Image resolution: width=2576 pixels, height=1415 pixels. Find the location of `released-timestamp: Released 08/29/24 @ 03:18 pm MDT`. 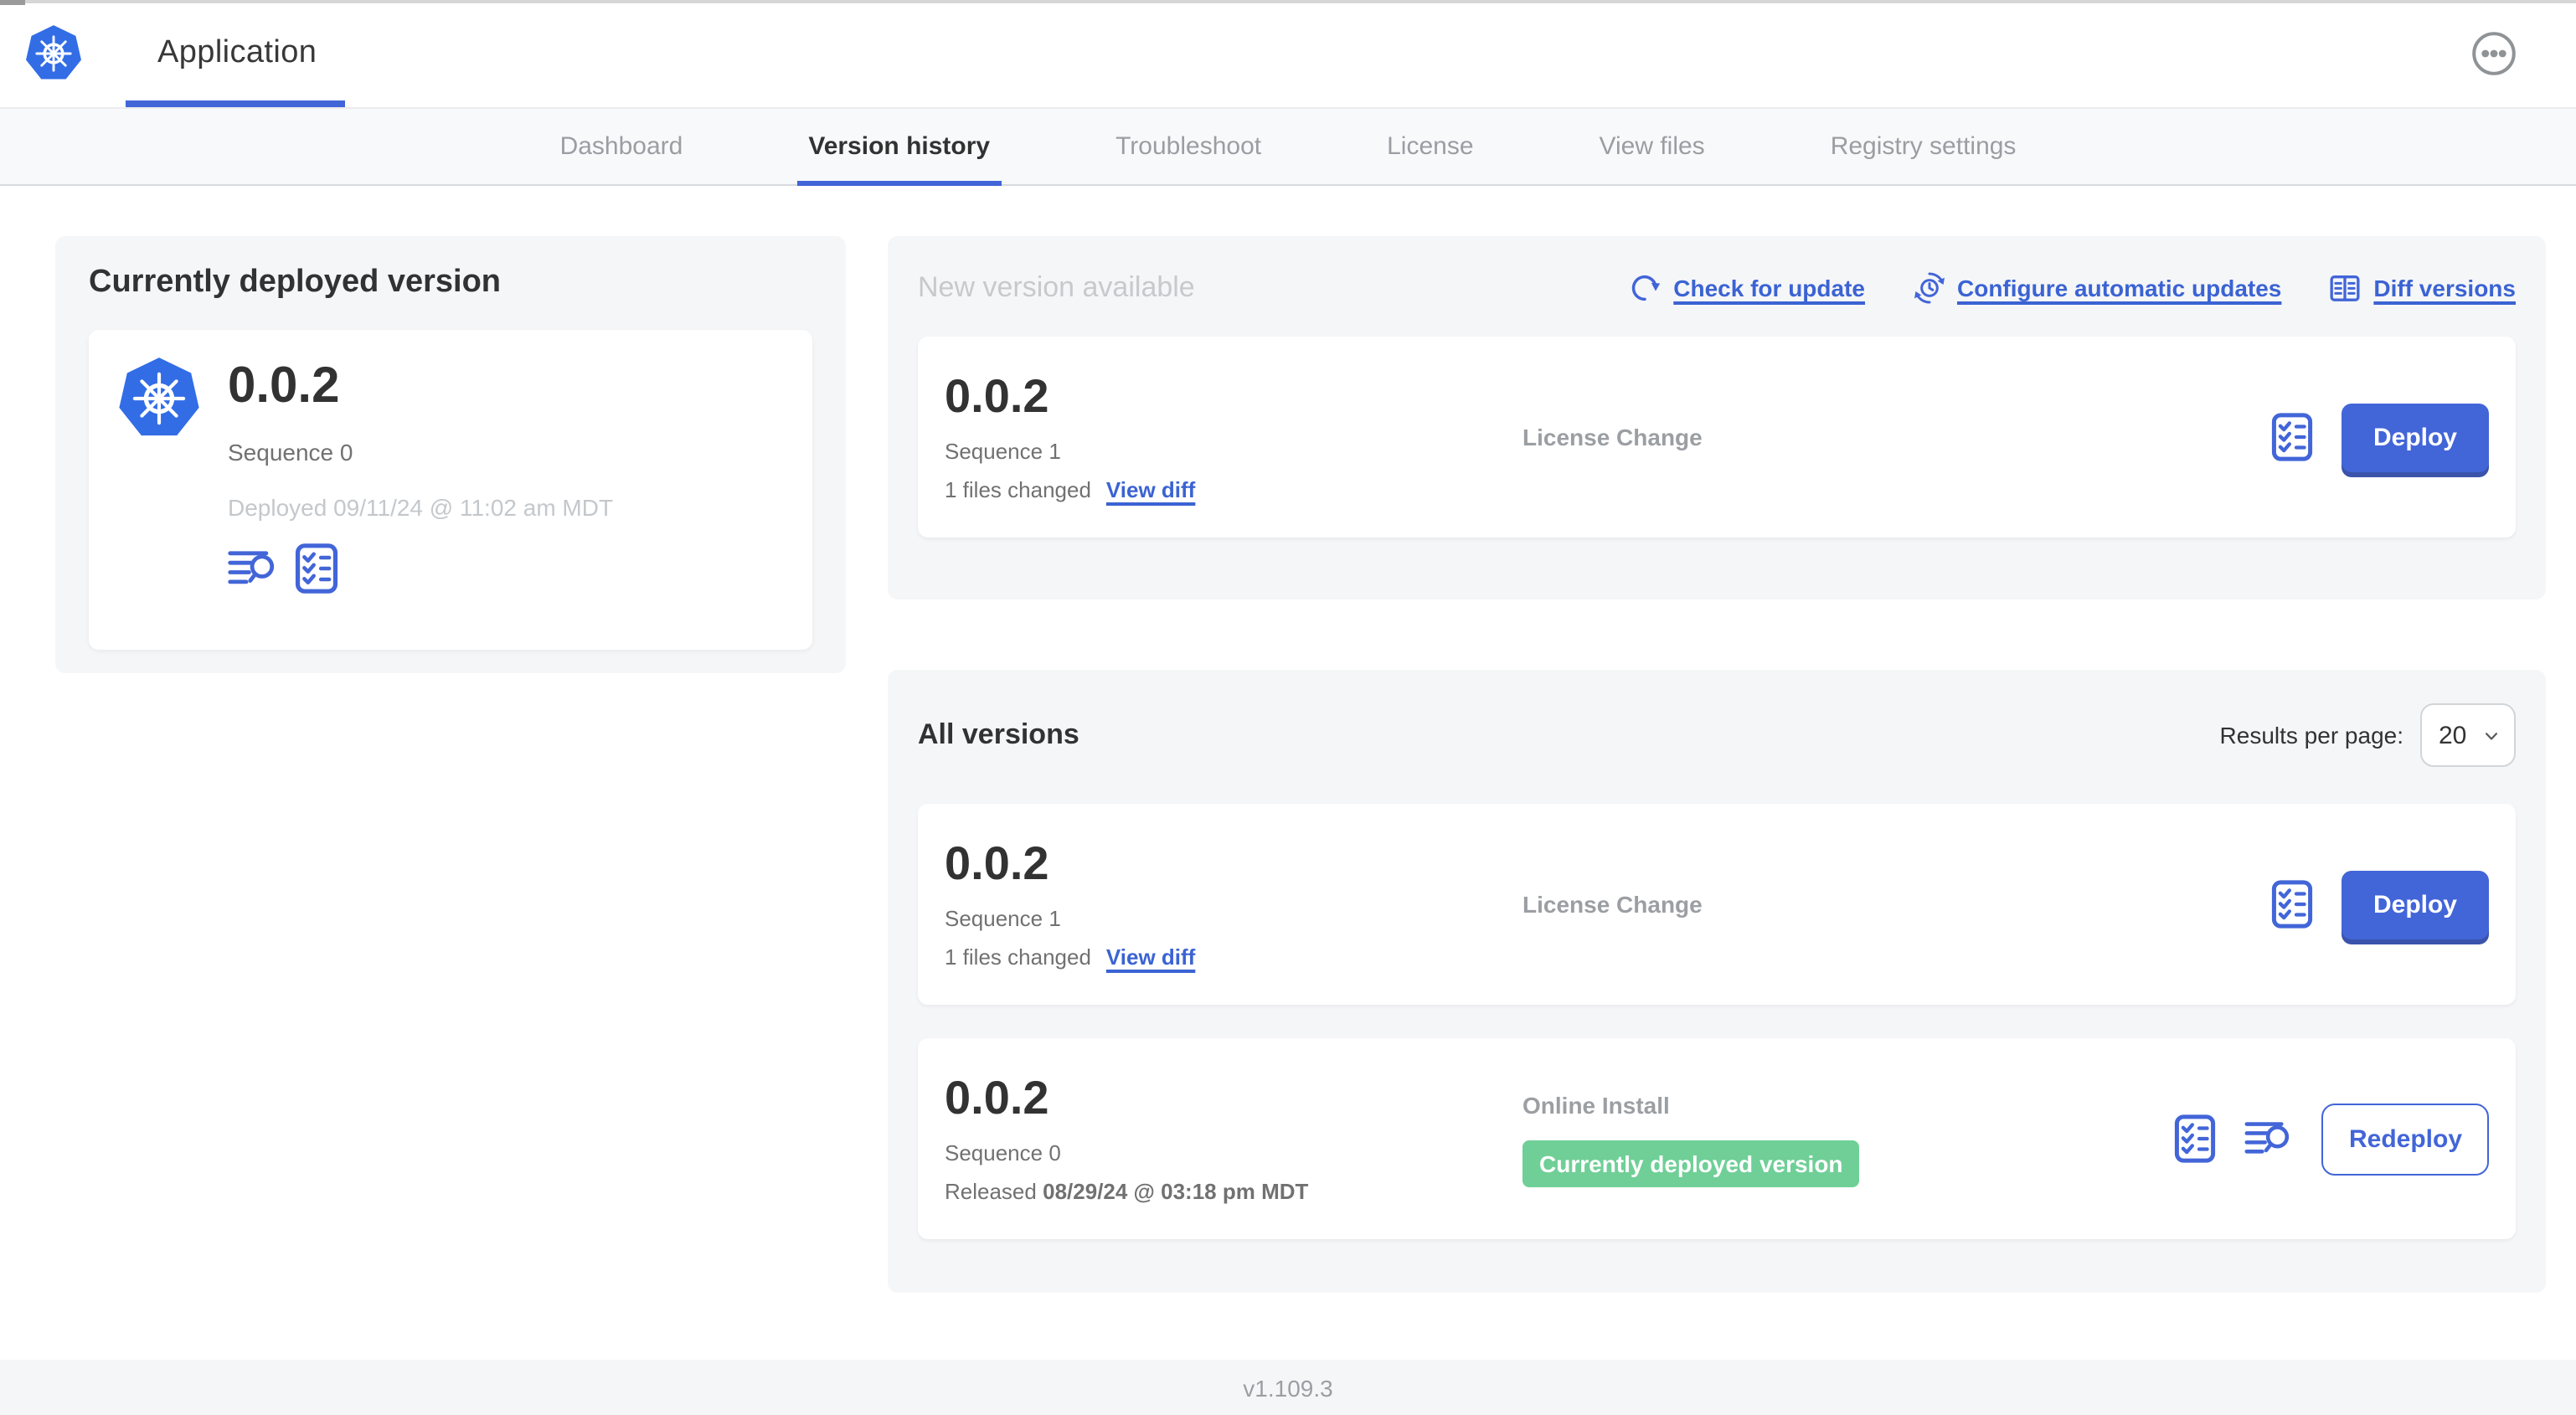

released-timestamp: Released 08/29/24 @ 03:18 pm MDT is located at coordinates (1233, 1190).